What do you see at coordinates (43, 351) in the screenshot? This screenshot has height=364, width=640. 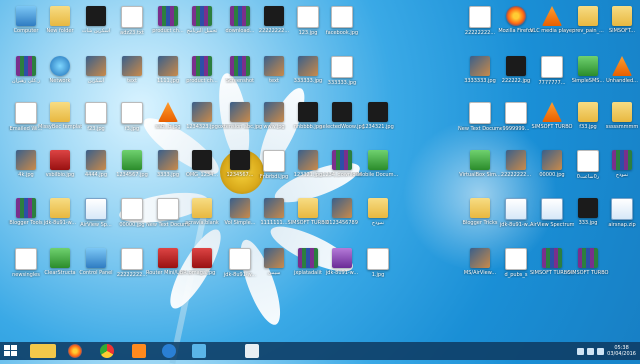 I see `file-explorer-icon` at bounding box center [43, 351].